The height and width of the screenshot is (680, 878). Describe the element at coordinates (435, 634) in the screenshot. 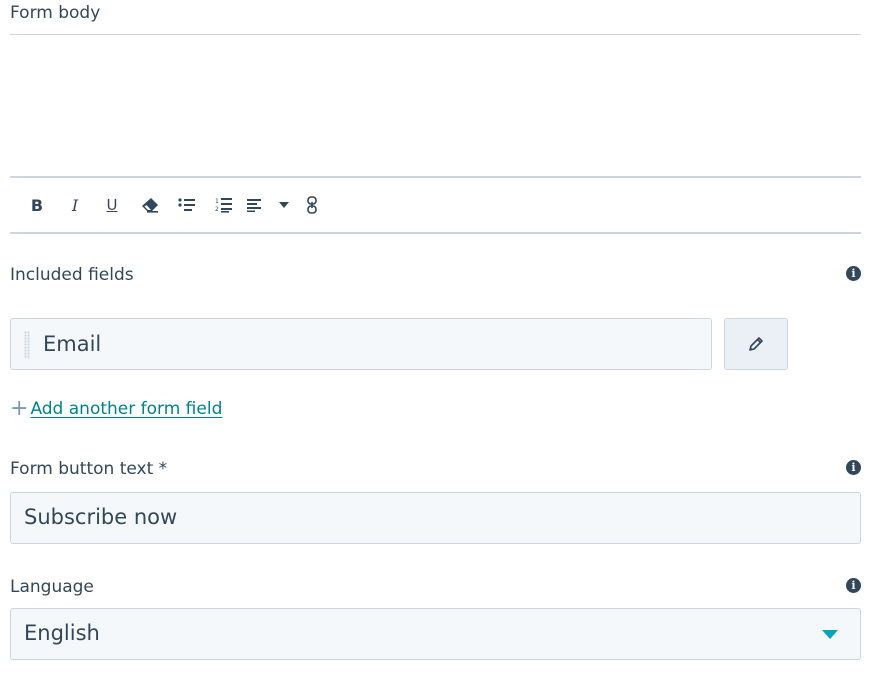

I see `language-select: English` at that location.